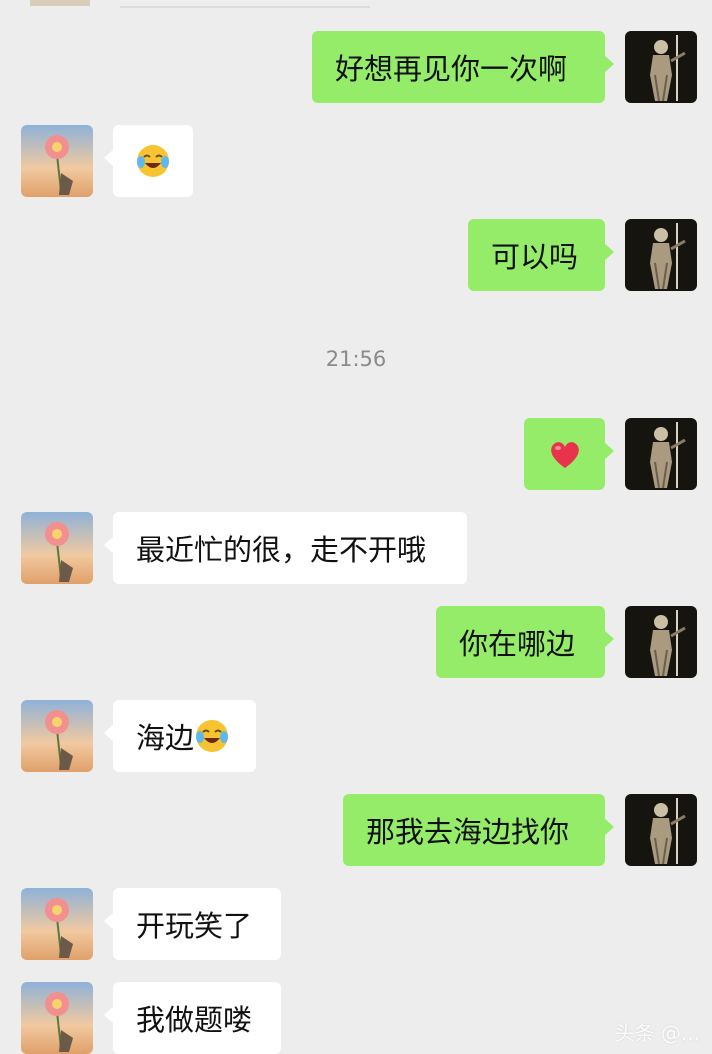 The width and height of the screenshot is (712, 1054). I want to click on message-bubble: 开玩笑了, so click(192, 924).